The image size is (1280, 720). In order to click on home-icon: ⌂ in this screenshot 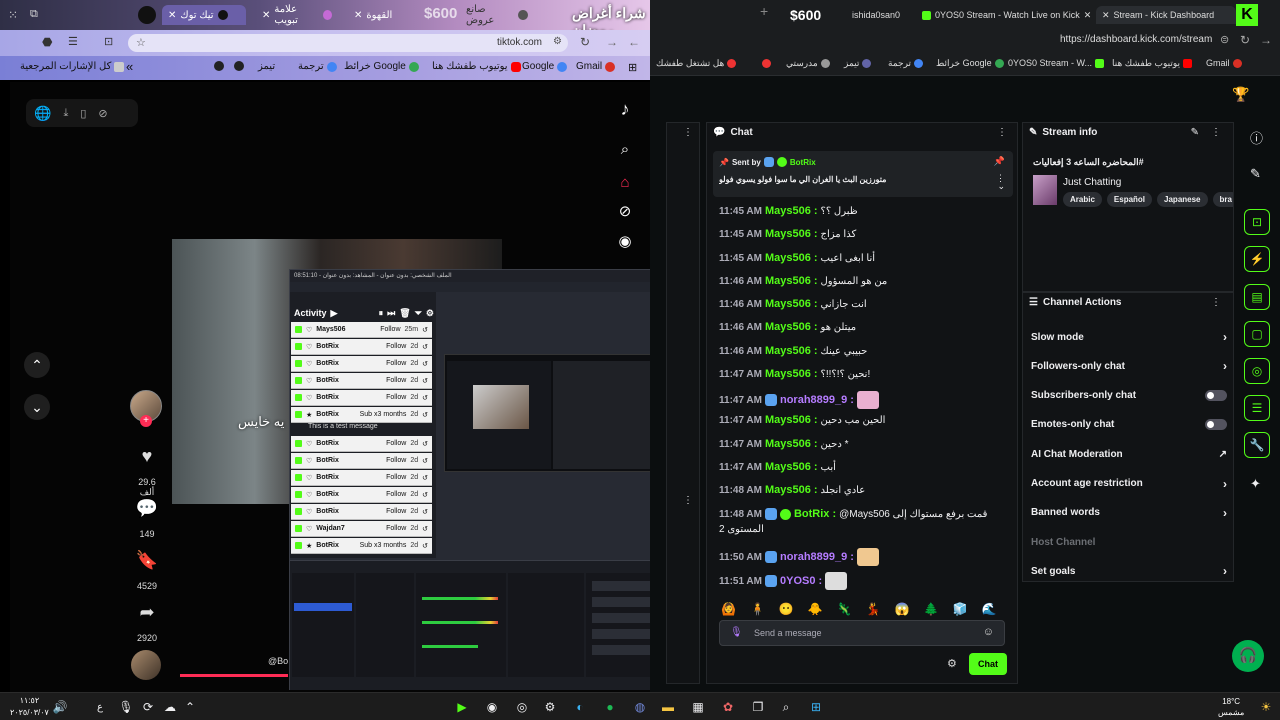, I will do `click(625, 182)`.